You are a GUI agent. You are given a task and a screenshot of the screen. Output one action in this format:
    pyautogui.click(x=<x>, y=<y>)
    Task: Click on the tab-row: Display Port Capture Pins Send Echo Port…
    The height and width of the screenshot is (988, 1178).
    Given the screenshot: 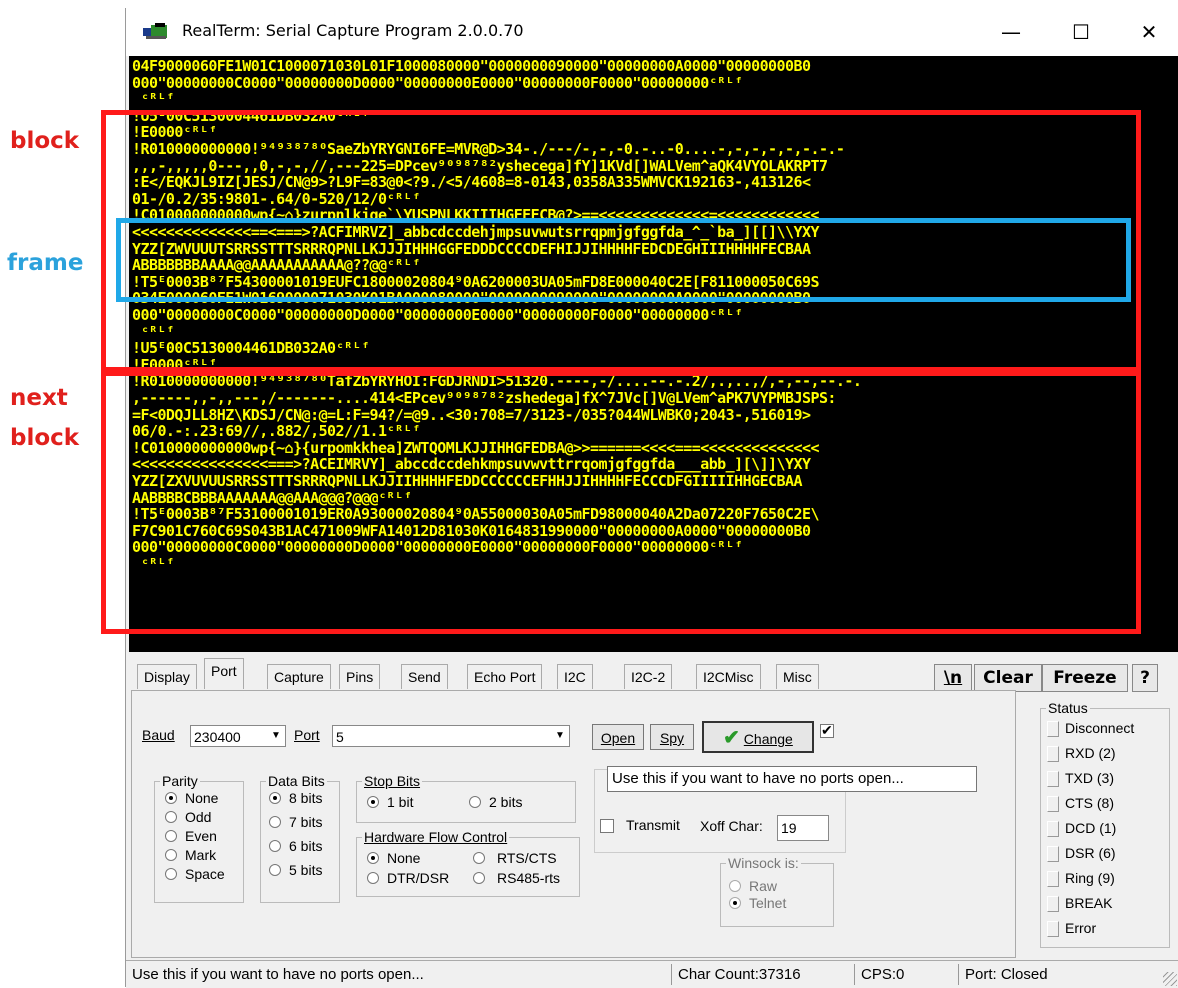 What is the action you would take?
    pyautogui.click(x=653, y=674)
    